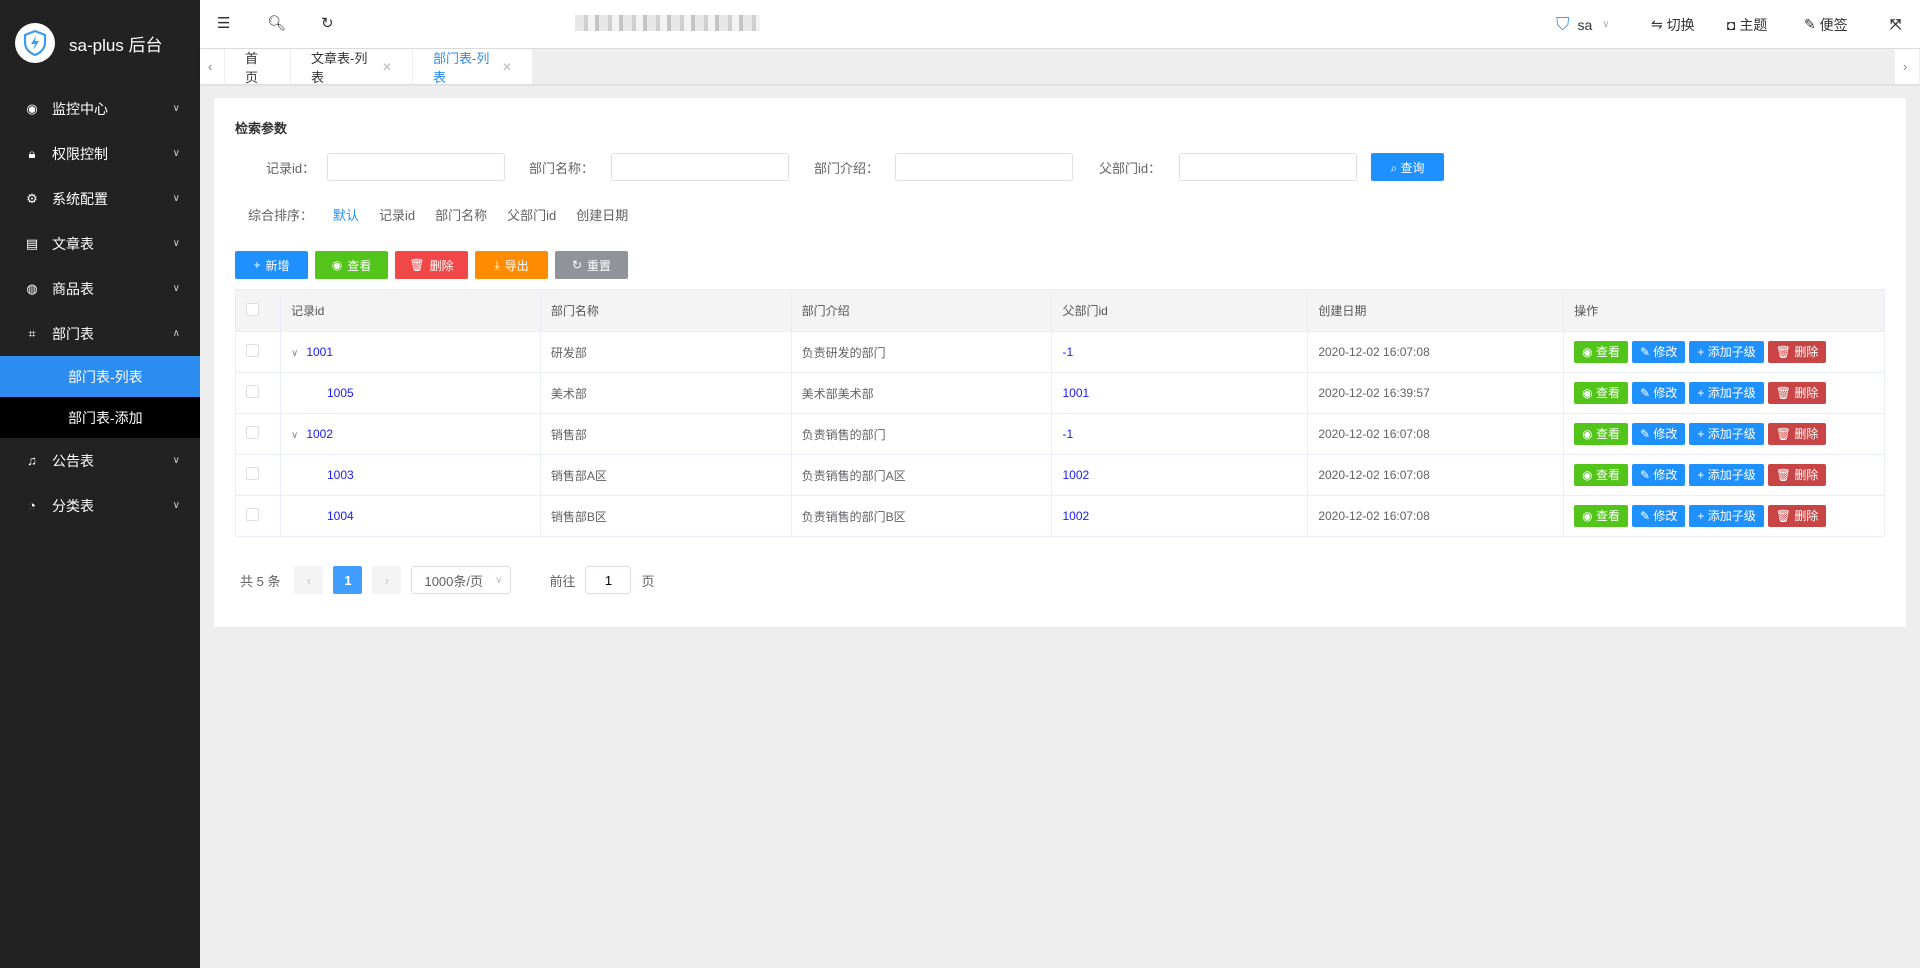 The image size is (1920, 968). Describe the element at coordinates (291, 168) in the screenshot. I see `field-label: 记录id：` at that location.